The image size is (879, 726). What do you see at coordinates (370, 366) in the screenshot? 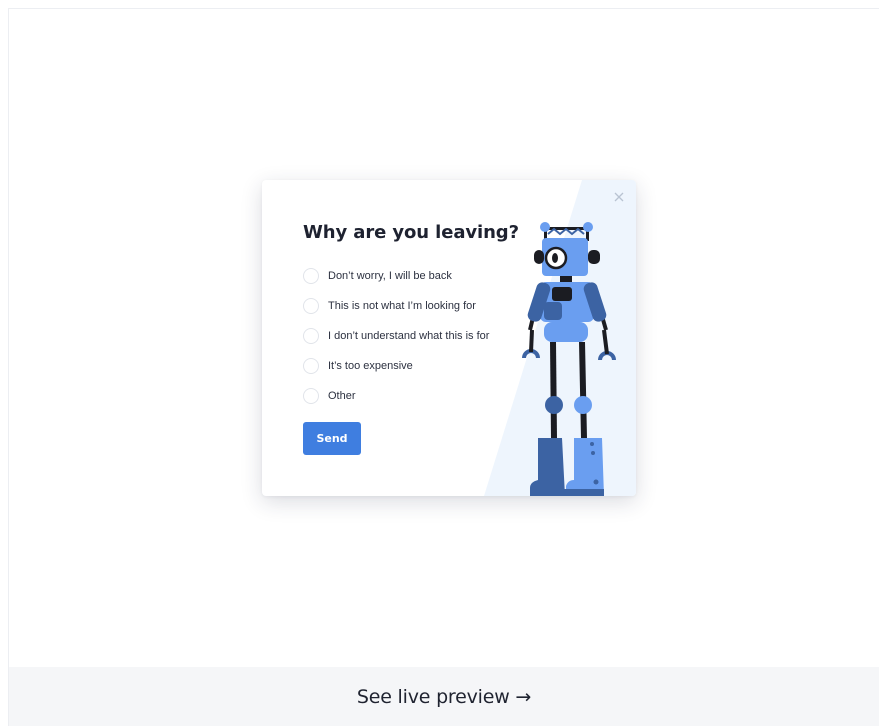
I see `option-label: It’s too expensive` at bounding box center [370, 366].